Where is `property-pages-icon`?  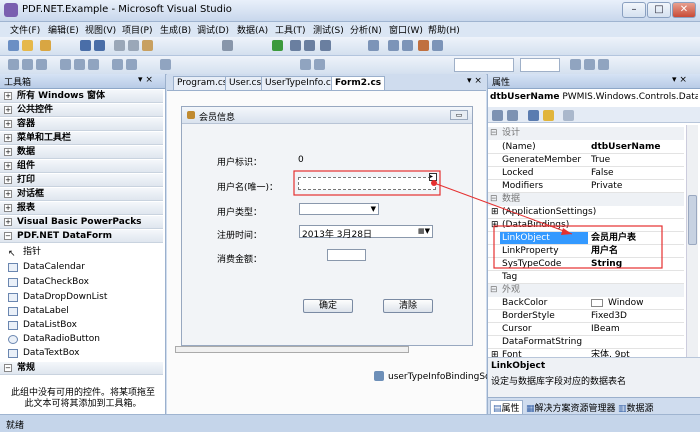 property-pages-icon is located at coordinates (568, 115).